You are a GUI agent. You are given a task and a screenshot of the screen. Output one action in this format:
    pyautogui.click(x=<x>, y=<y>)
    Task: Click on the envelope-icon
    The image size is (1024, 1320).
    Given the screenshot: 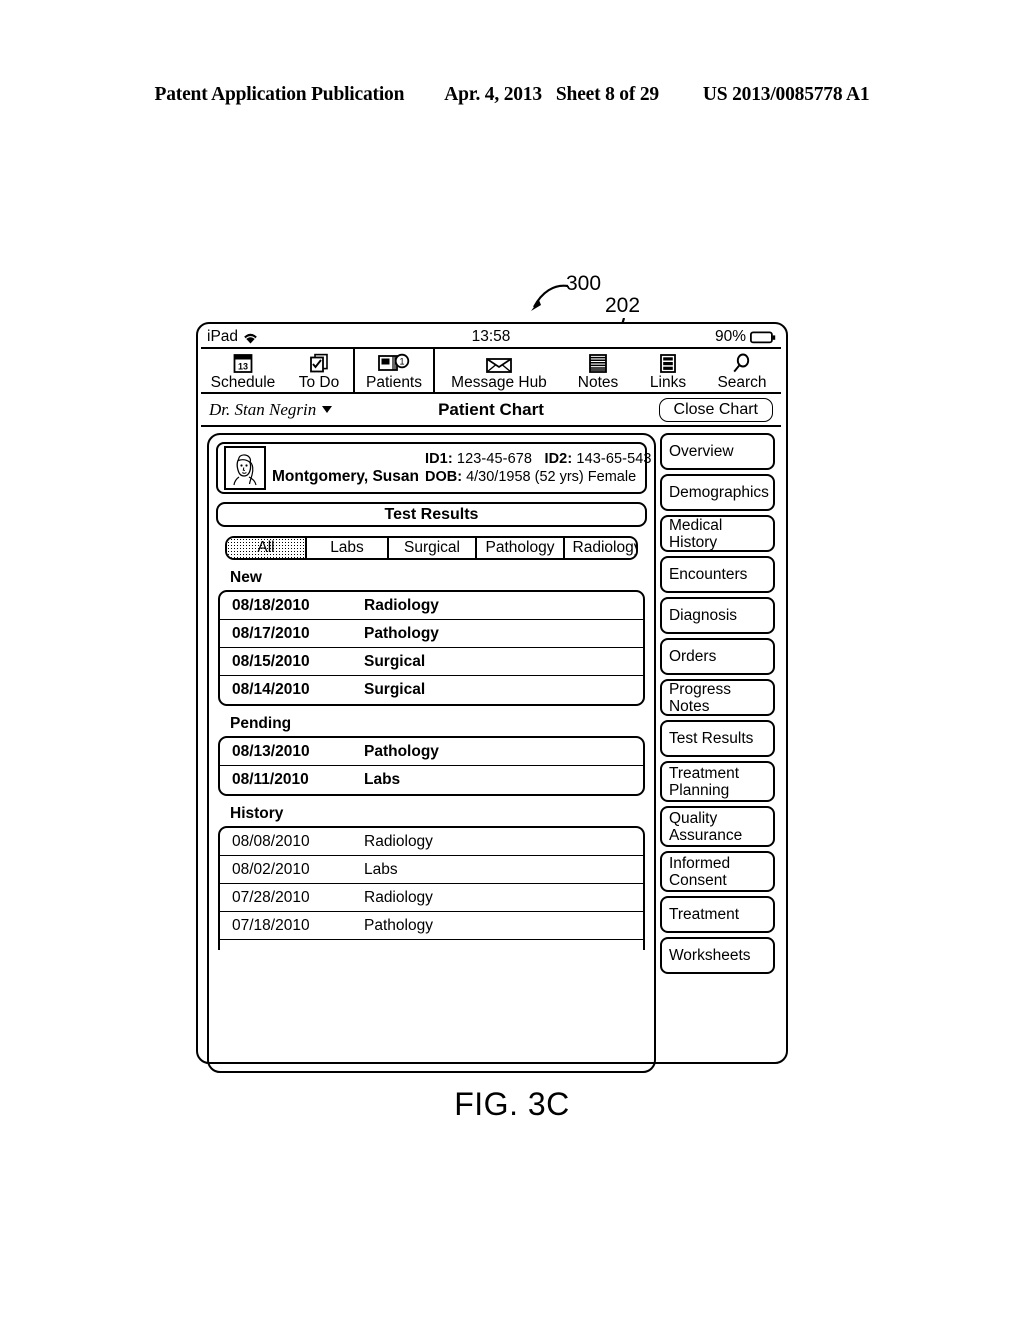 What is the action you would take?
    pyautogui.click(x=499, y=363)
    